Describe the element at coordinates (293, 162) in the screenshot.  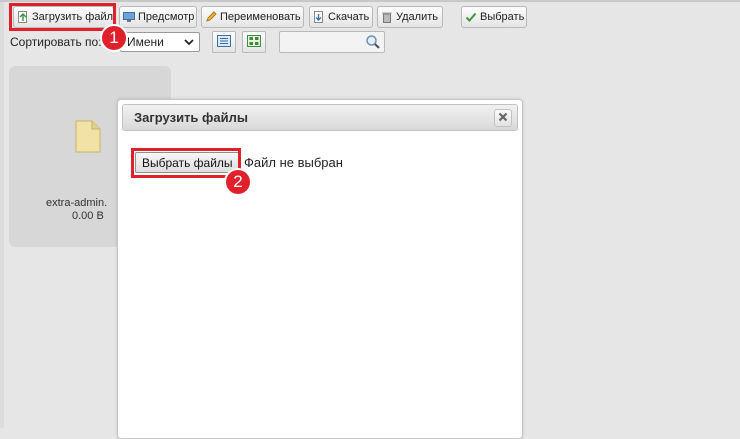
I see `no-file-label: Файл не выбран` at that location.